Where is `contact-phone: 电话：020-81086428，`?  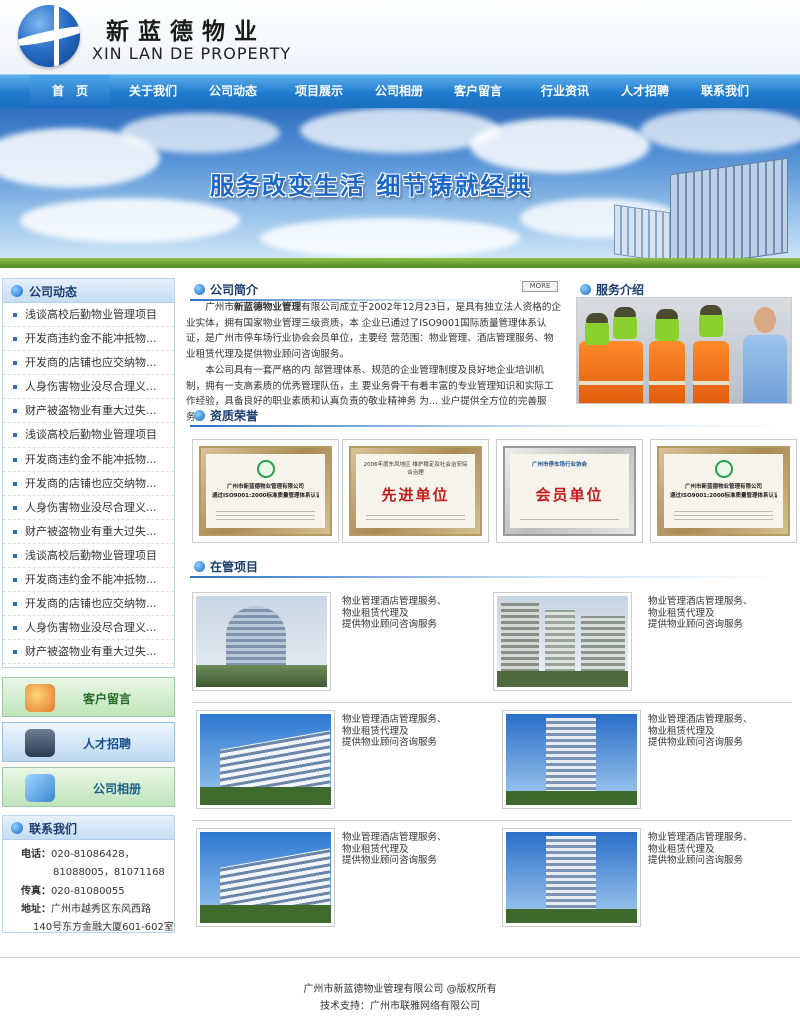 contact-phone: 电话：020-81086428， is located at coordinates (78, 852).